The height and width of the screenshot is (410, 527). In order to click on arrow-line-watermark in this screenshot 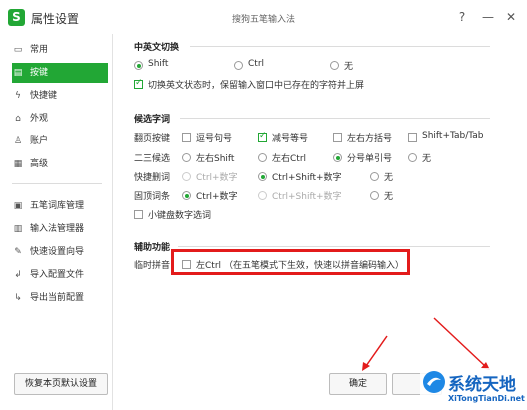, I will do `click(459, 342)`.